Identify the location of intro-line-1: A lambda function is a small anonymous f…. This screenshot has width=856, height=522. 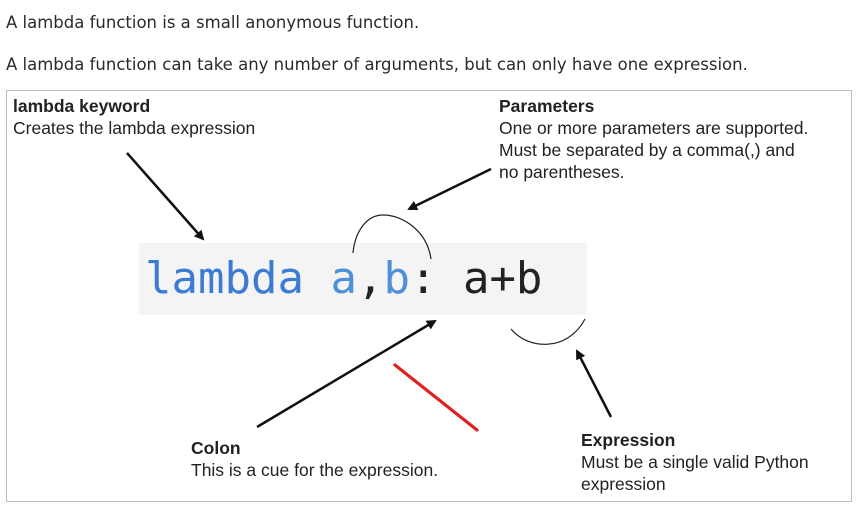
(213, 22).